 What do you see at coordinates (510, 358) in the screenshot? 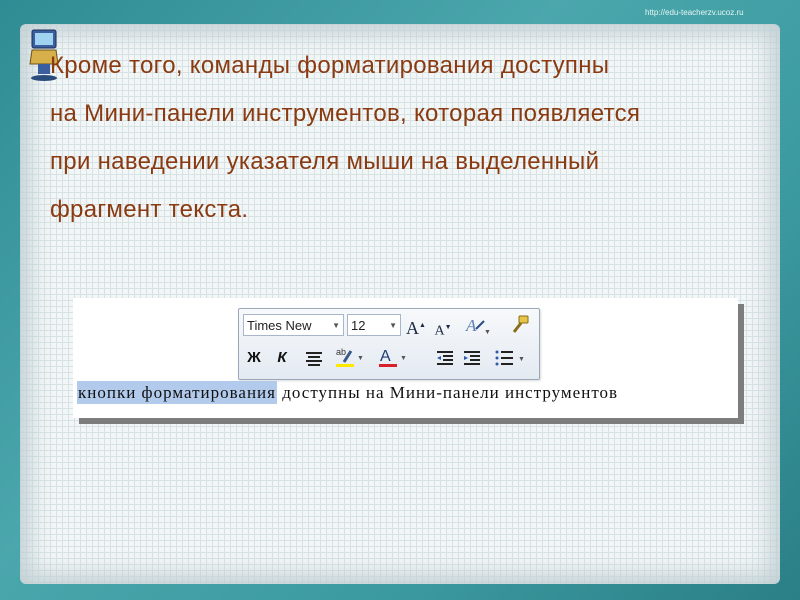
I see `bullets-icon: ▼` at bounding box center [510, 358].